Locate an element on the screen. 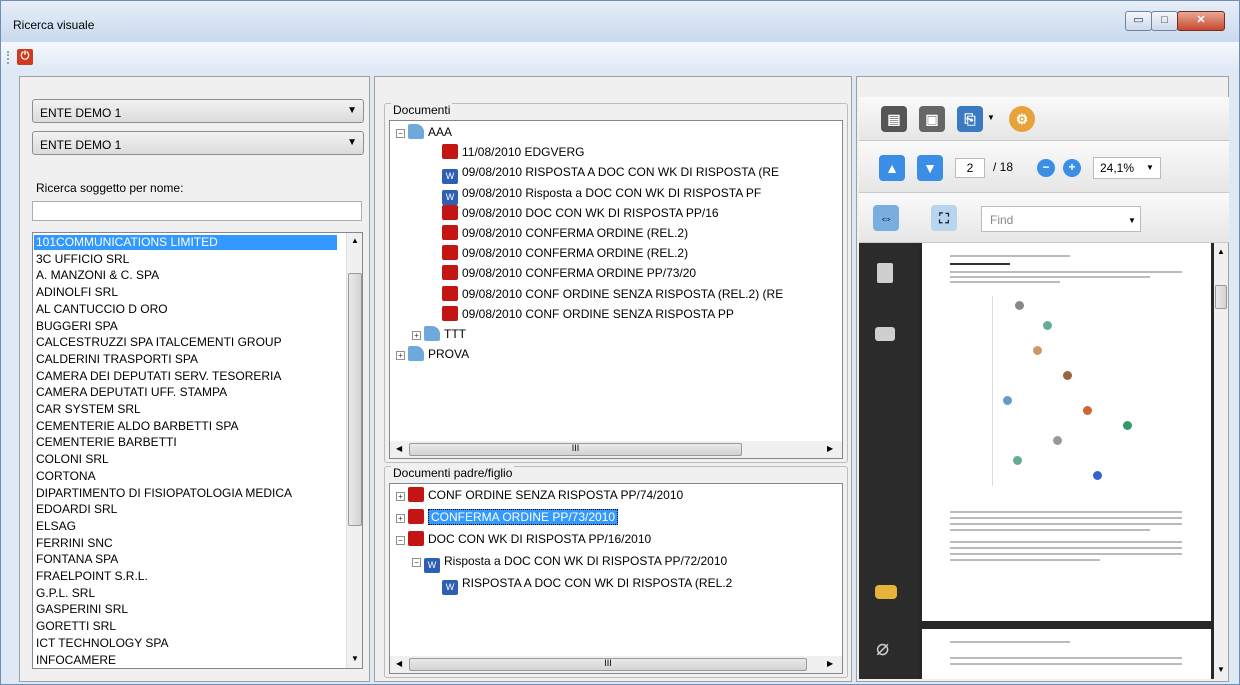 The height and width of the screenshot is (685, 1240). subject-list-item: CAMERA DEI DEPUTATI SERV. TESORERIA is located at coordinates (158, 376).